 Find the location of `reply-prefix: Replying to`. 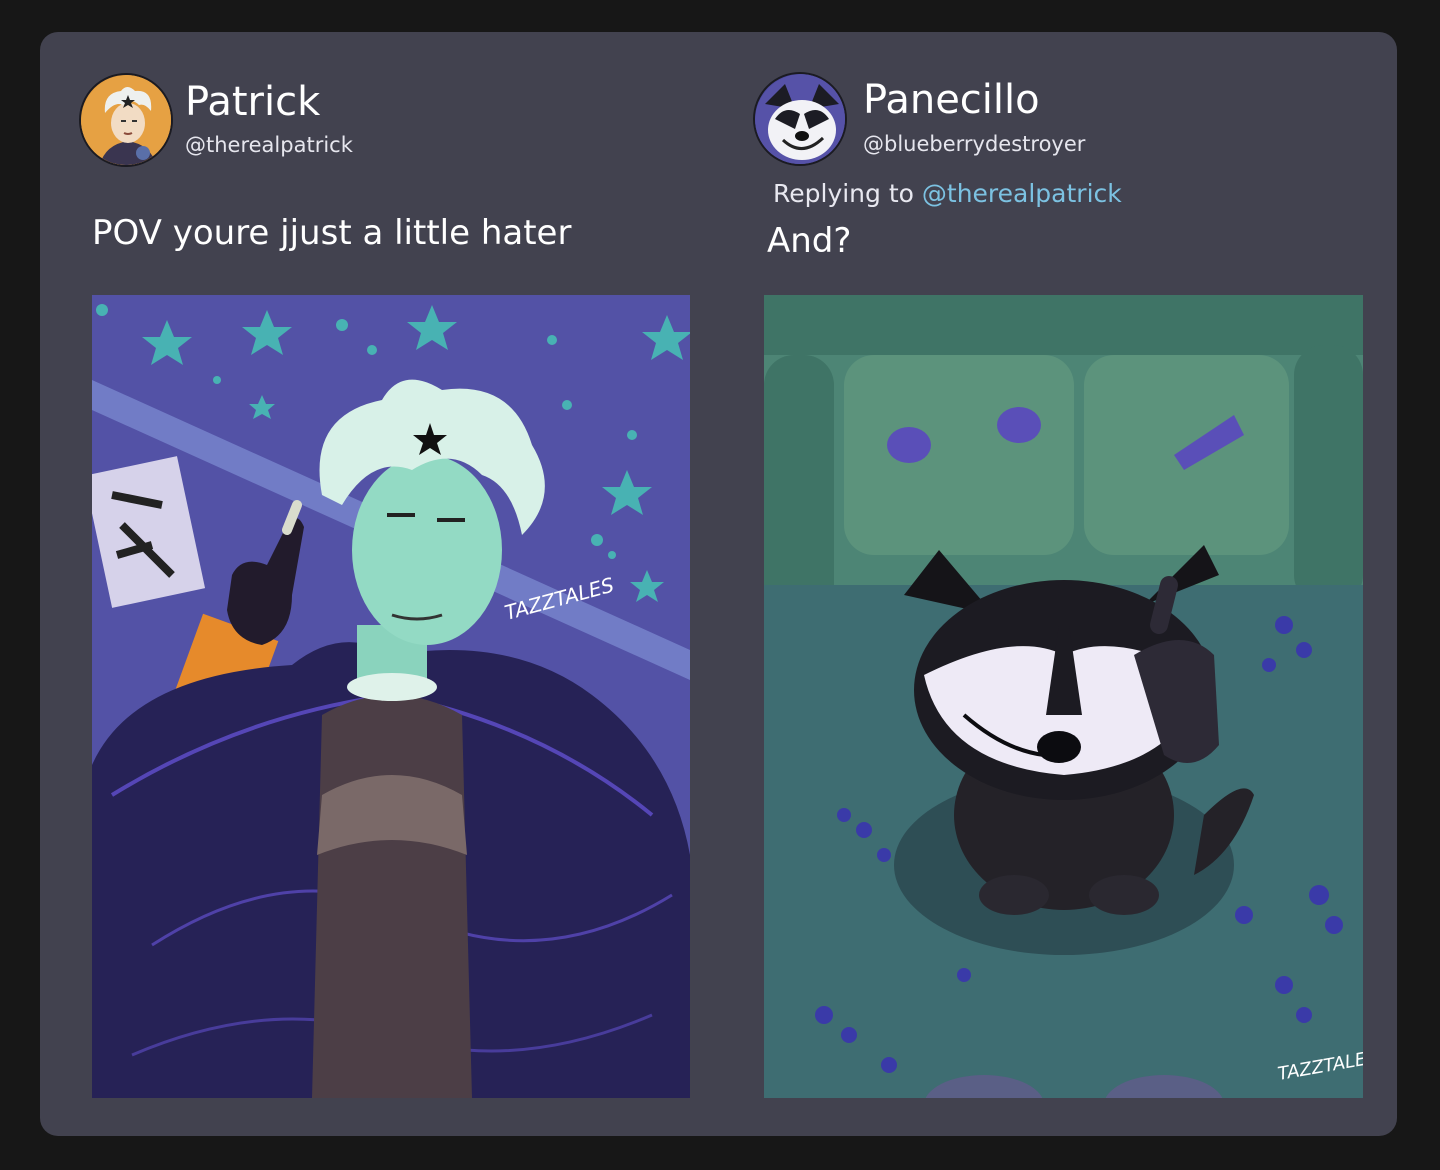

reply-prefix: Replying to is located at coordinates (847, 193).